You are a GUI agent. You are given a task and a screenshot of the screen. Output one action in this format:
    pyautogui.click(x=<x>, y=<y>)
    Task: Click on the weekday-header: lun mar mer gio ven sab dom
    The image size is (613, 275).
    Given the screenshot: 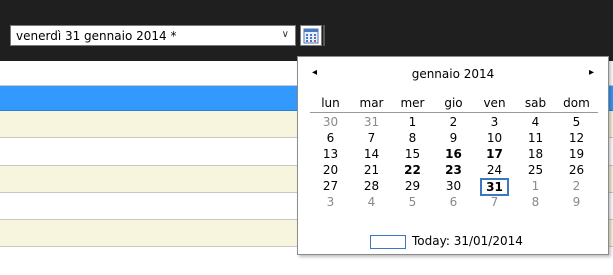 What is the action you would take?
    pyautogui.click(x=454, y=104)
    